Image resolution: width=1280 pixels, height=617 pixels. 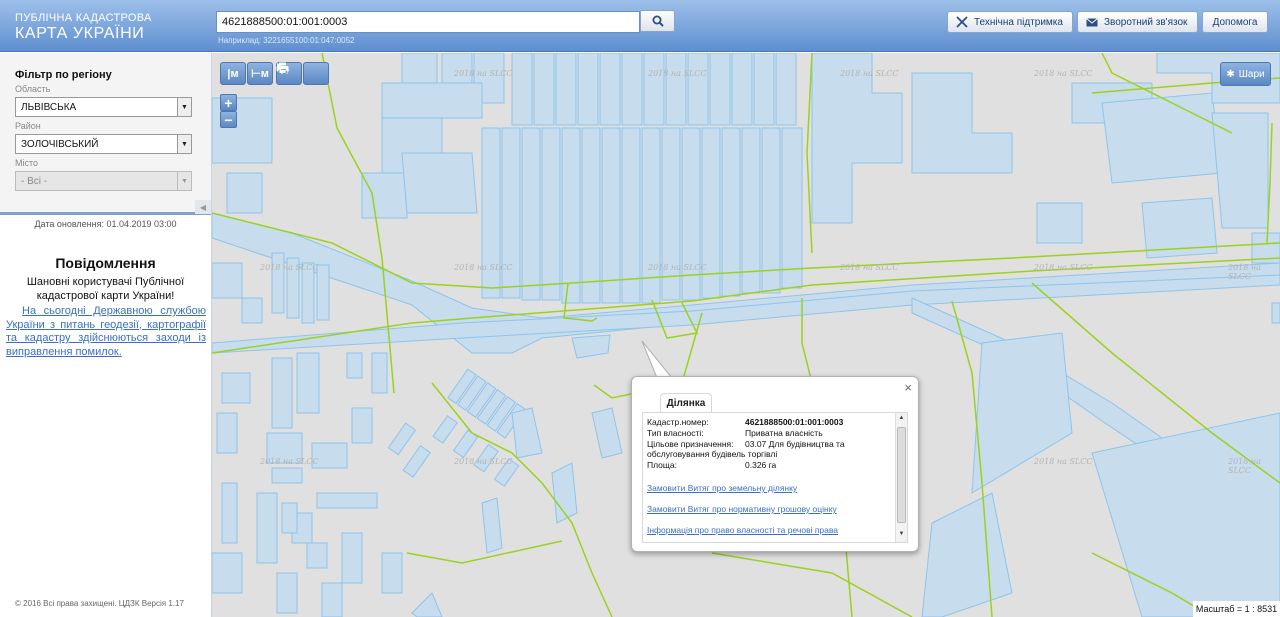 I want to click on row-value: 03.07 Для будівництва та, so click(x=795, y=444).